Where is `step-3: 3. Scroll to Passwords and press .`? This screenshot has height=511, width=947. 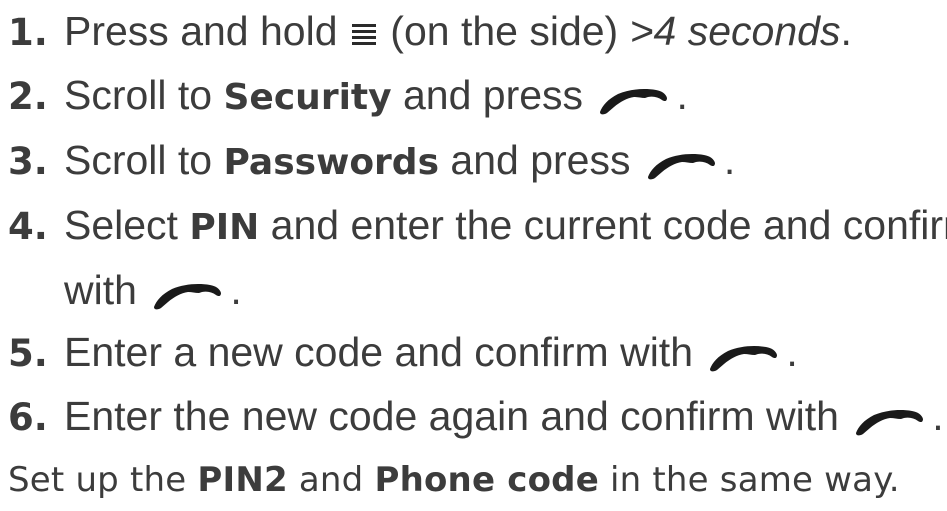 step-3: 3. Scroll to Passwords and press . is located at coordinates (475, 161).